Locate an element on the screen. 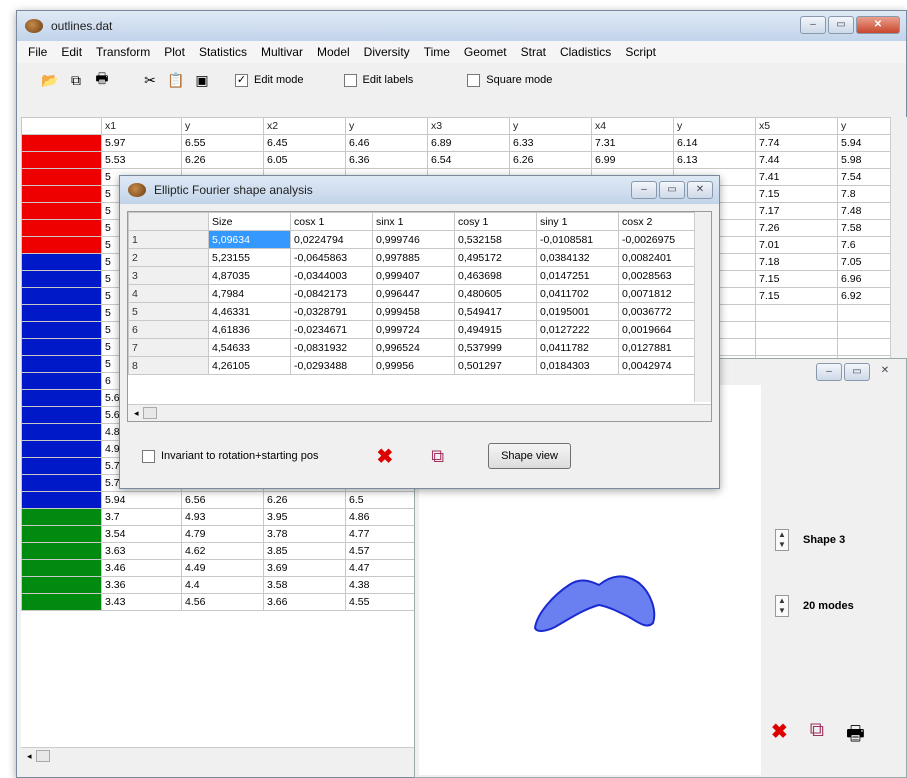 This screenshot has height=778, width=907. data-cell: 4,7984 is located at coordinates (249, 293).